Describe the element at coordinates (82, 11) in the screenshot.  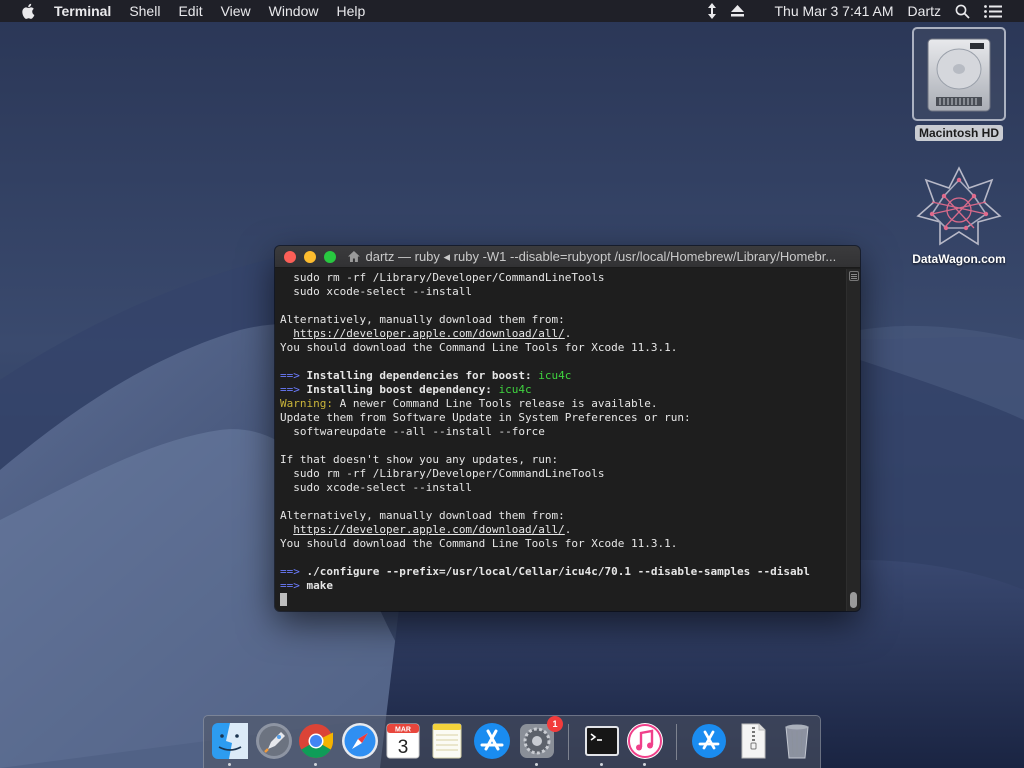
I see `menu-app-terminal: Terminal` at that location.